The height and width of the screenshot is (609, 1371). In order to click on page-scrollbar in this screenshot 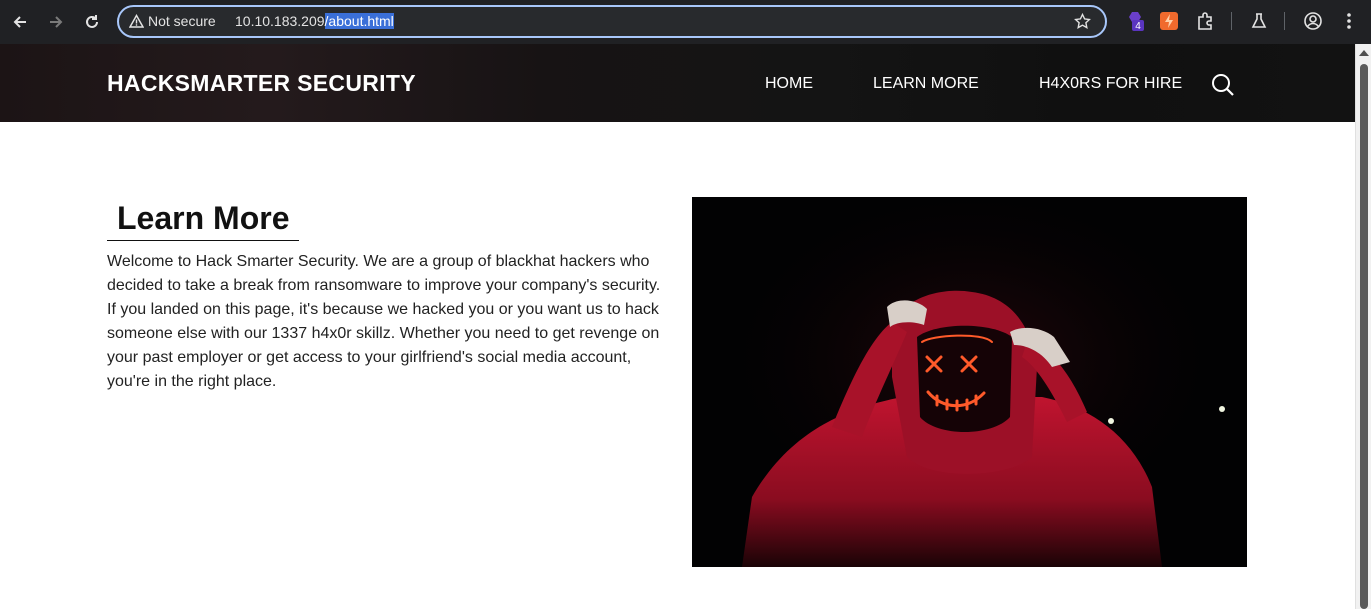, I will do `click(1363, 326)`.